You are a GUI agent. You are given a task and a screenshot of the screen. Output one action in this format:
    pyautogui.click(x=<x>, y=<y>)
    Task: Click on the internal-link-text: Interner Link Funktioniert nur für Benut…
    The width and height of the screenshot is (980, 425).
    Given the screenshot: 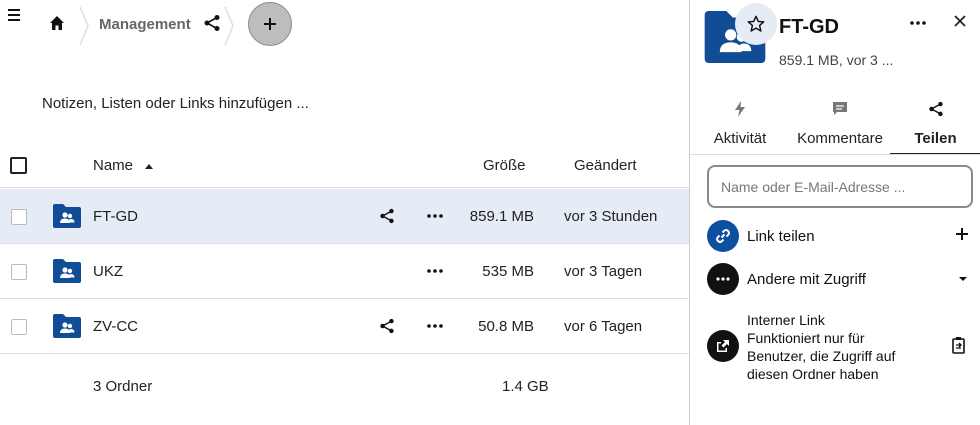 What is the action you would take?
    pyautogui.click(x=837, y=347)
    